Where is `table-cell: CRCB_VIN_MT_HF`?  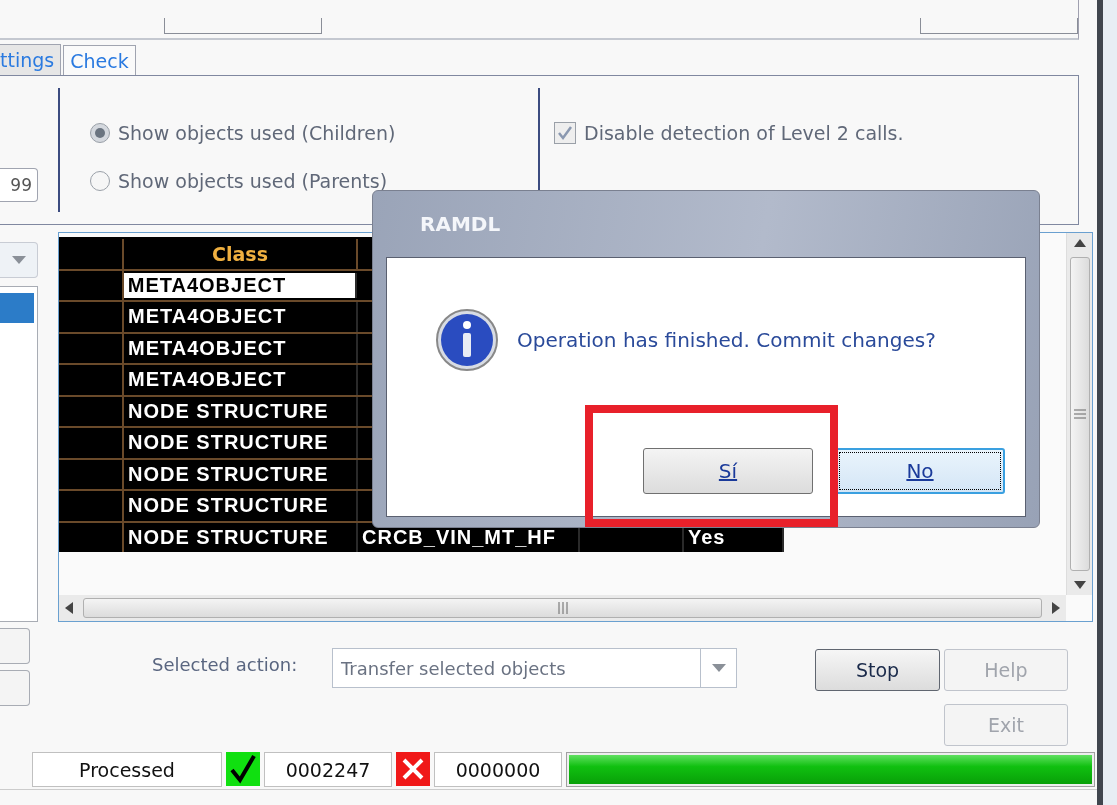
table-cell: CRCB_VIN_MT_HF is located at coordinates (459, 537).